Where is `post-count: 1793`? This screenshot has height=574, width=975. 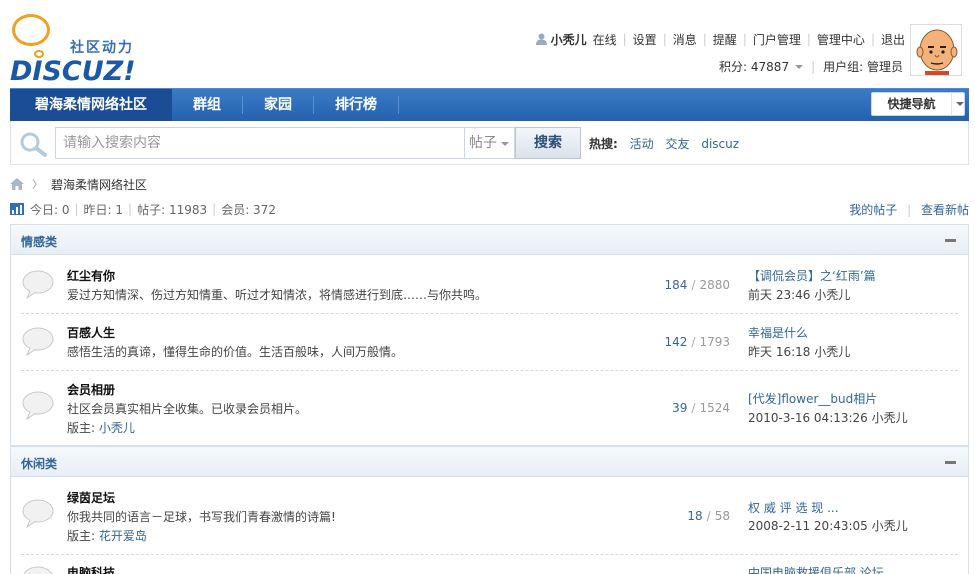
post-count: 1793 is located at coordinates (714, 342).